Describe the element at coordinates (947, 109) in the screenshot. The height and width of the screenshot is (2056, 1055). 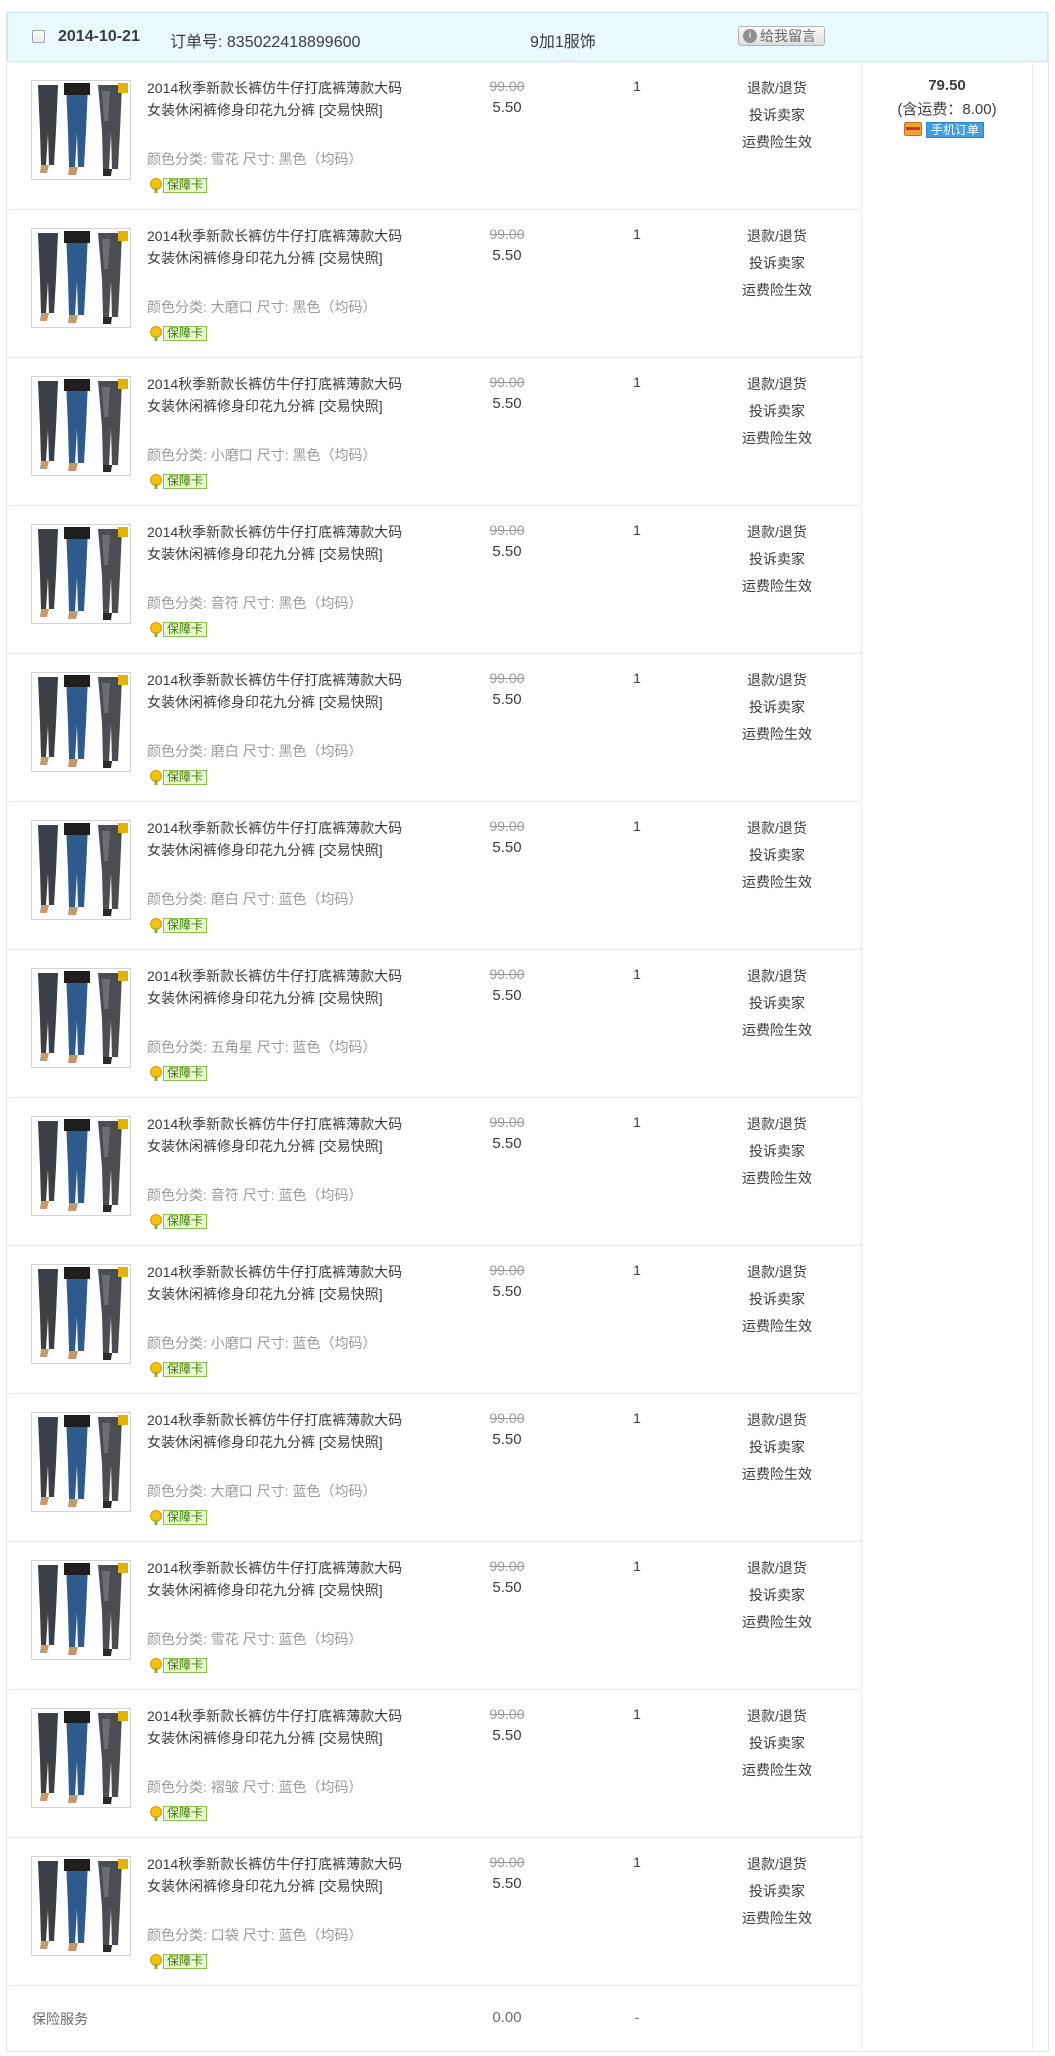
I see `shipping-fee-note: (含运费：8.00)` at that location.